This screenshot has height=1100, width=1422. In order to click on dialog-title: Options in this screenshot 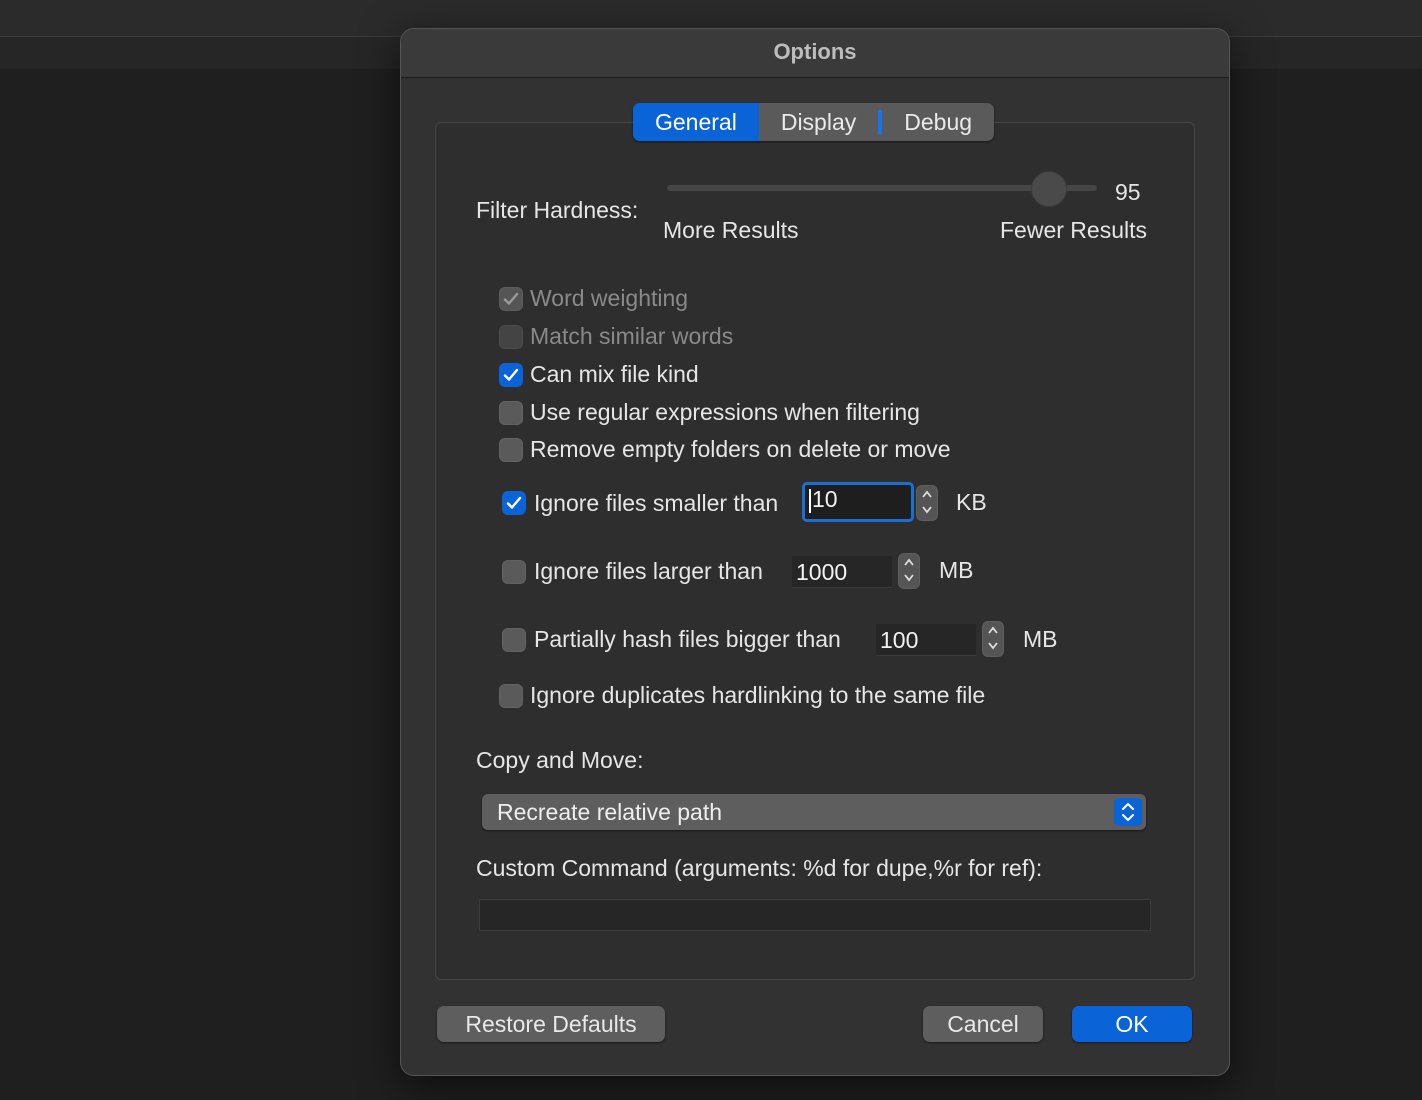, I will do `click(815, 53)`.